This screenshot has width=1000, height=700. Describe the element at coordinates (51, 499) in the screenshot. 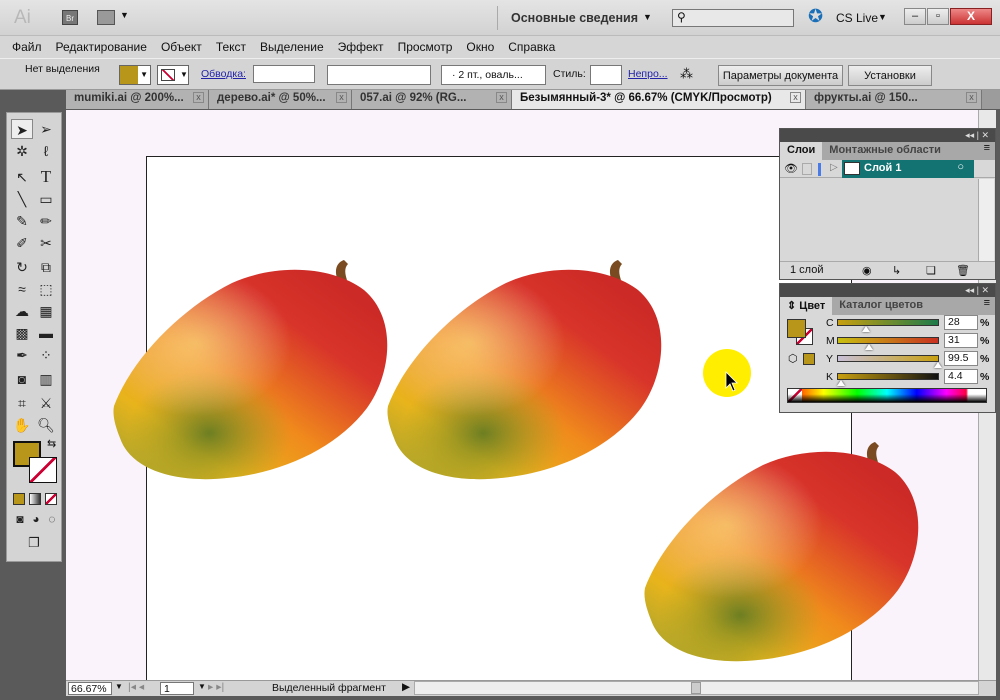

I see `none-mode-icon` at that location.